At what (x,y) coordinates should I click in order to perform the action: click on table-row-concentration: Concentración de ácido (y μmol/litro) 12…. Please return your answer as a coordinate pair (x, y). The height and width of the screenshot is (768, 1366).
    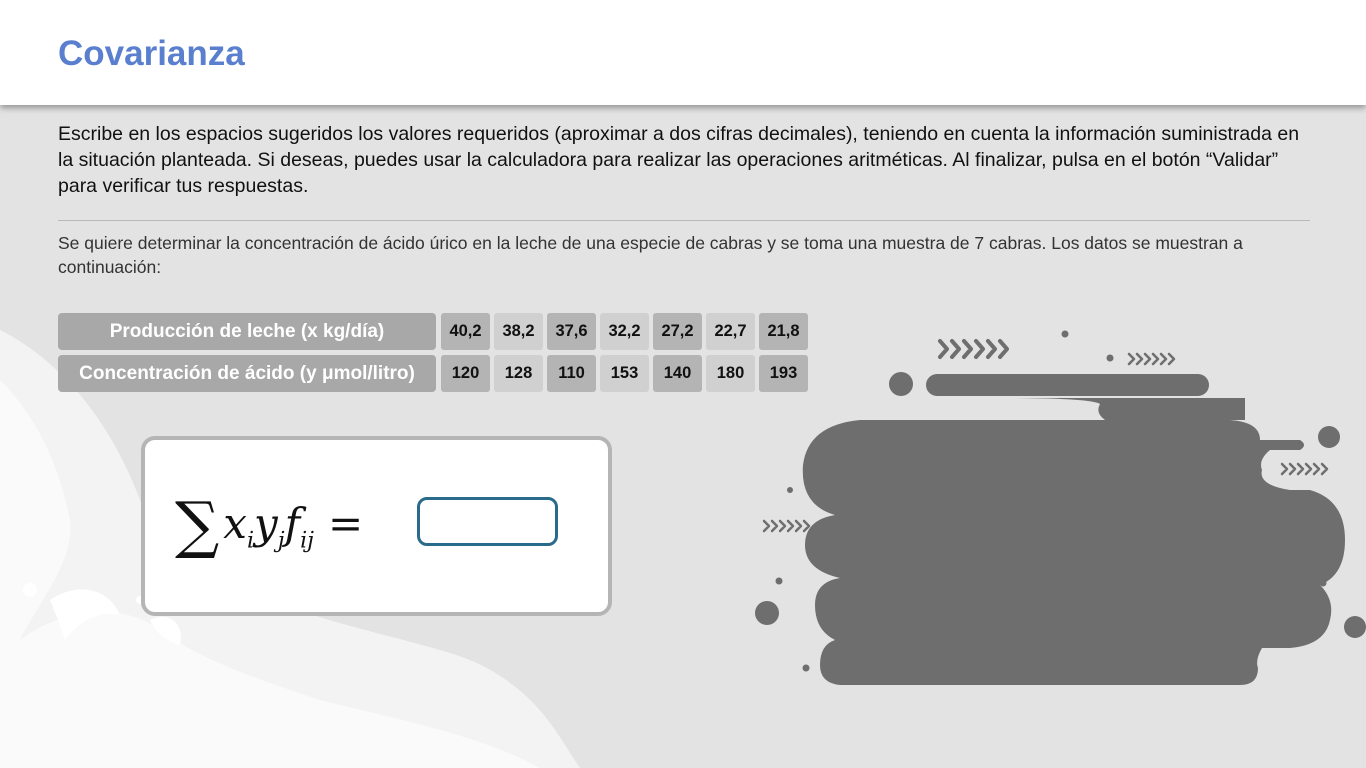
    Looking at the image, I should click on (435, 373).